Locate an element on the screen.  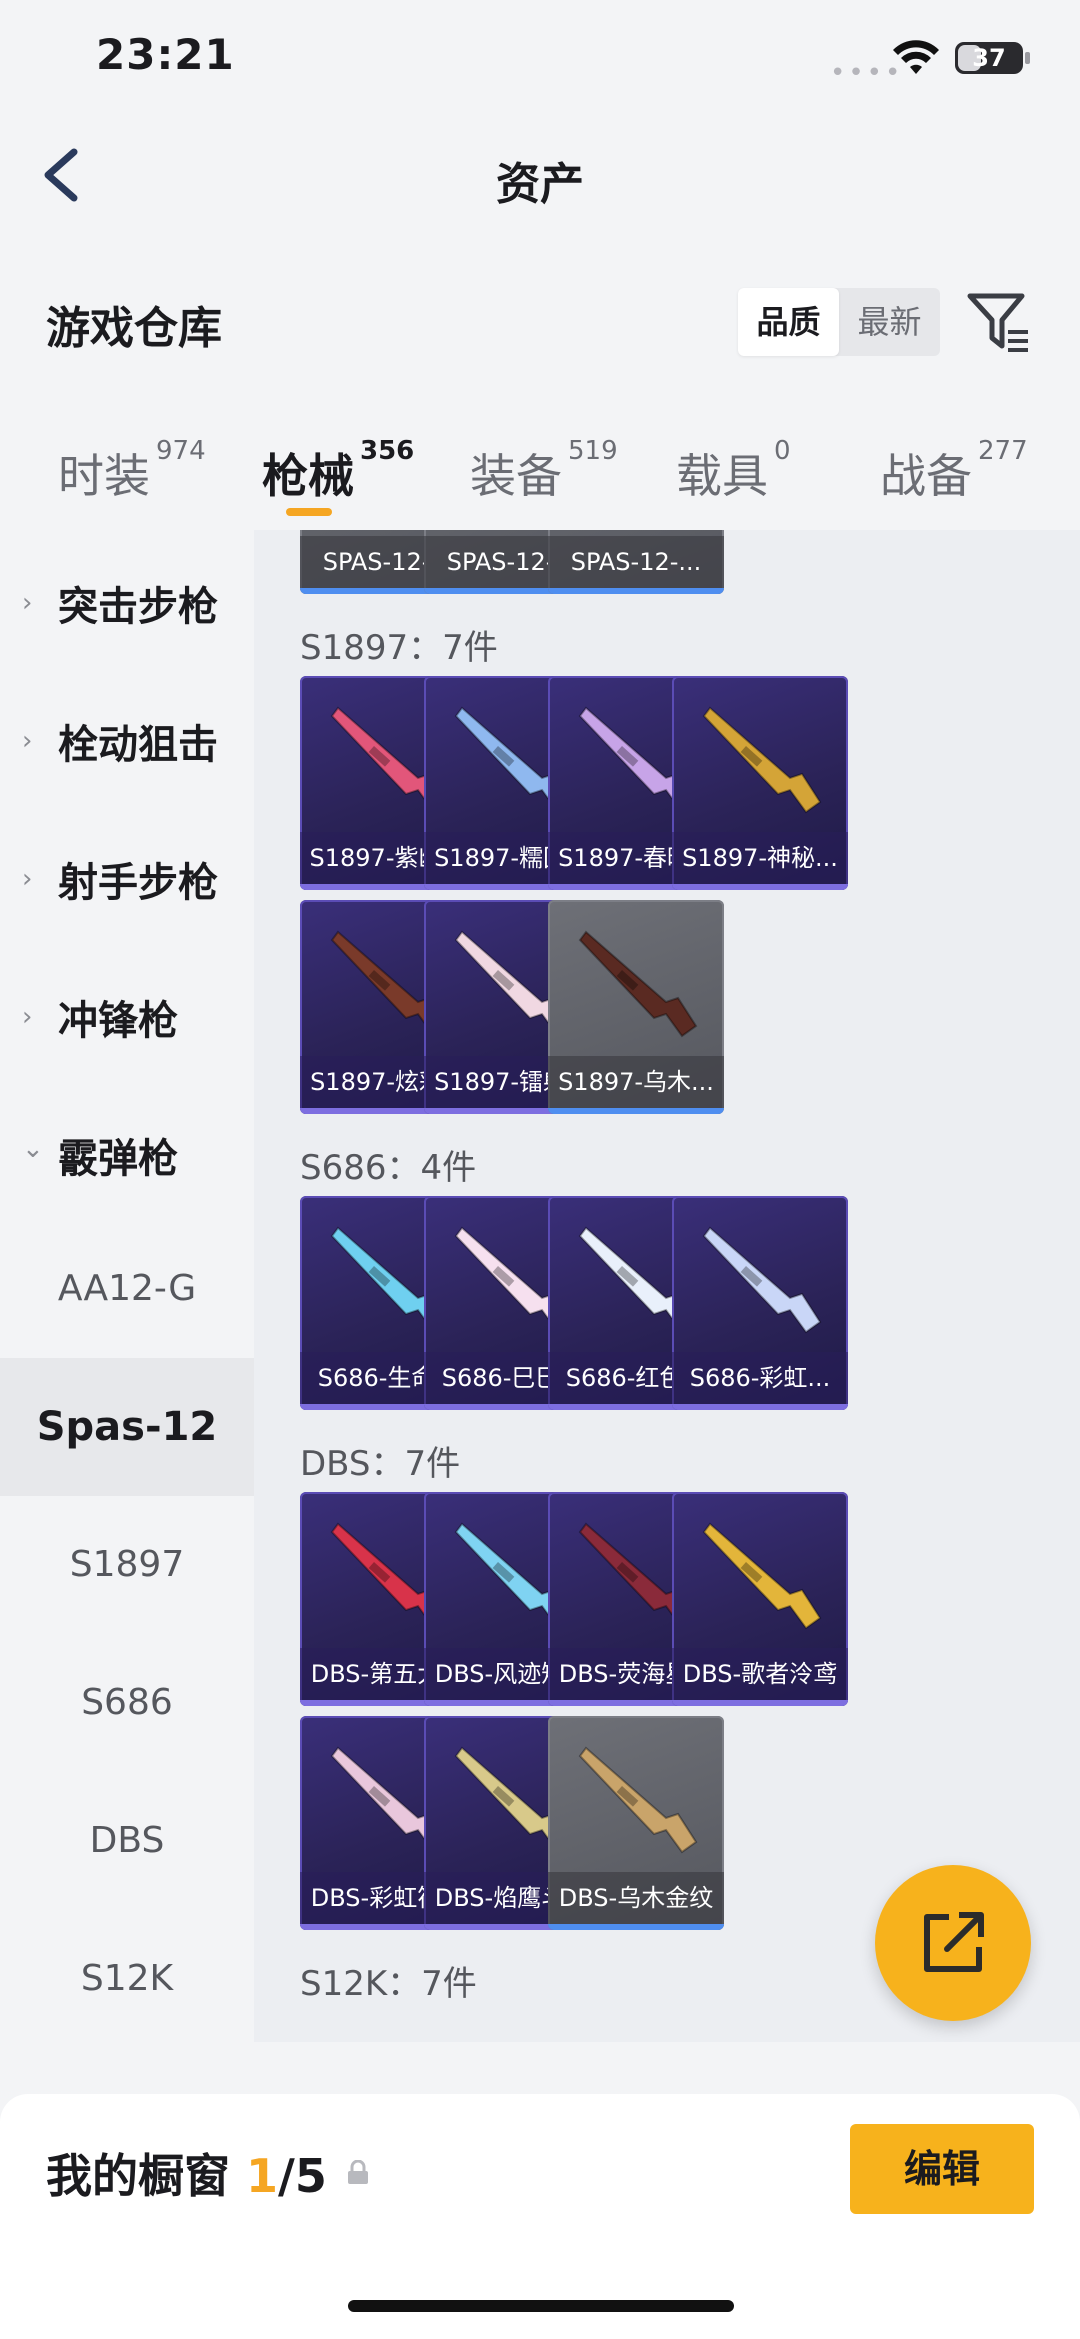
item-card: DBS-乌木金纹 is located at coordinates (636, 1823).